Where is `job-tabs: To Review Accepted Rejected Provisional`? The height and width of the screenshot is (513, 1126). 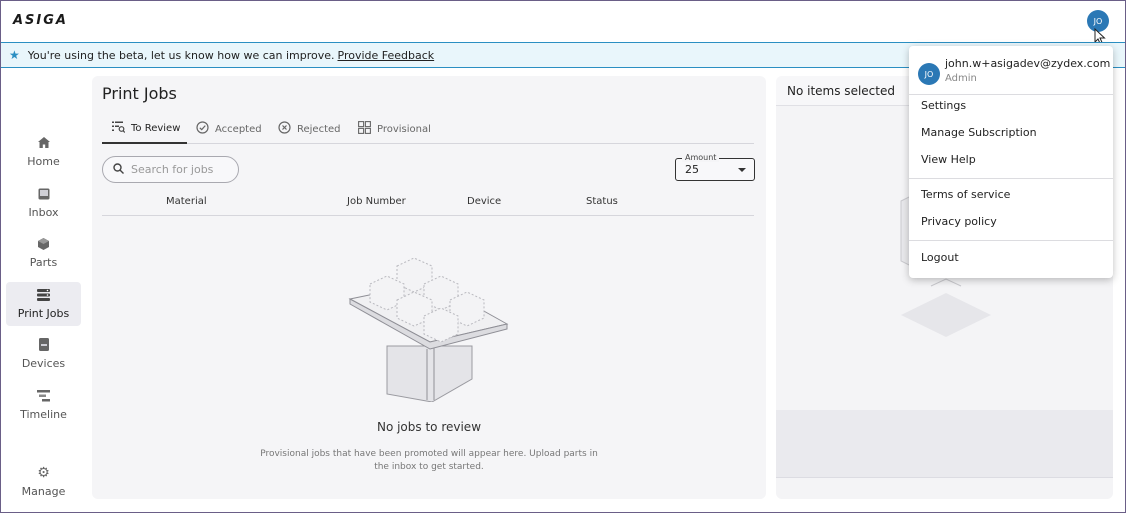
job-tabs: To Review Accepted Rejected Provisional is located at coordinates (428, 129).